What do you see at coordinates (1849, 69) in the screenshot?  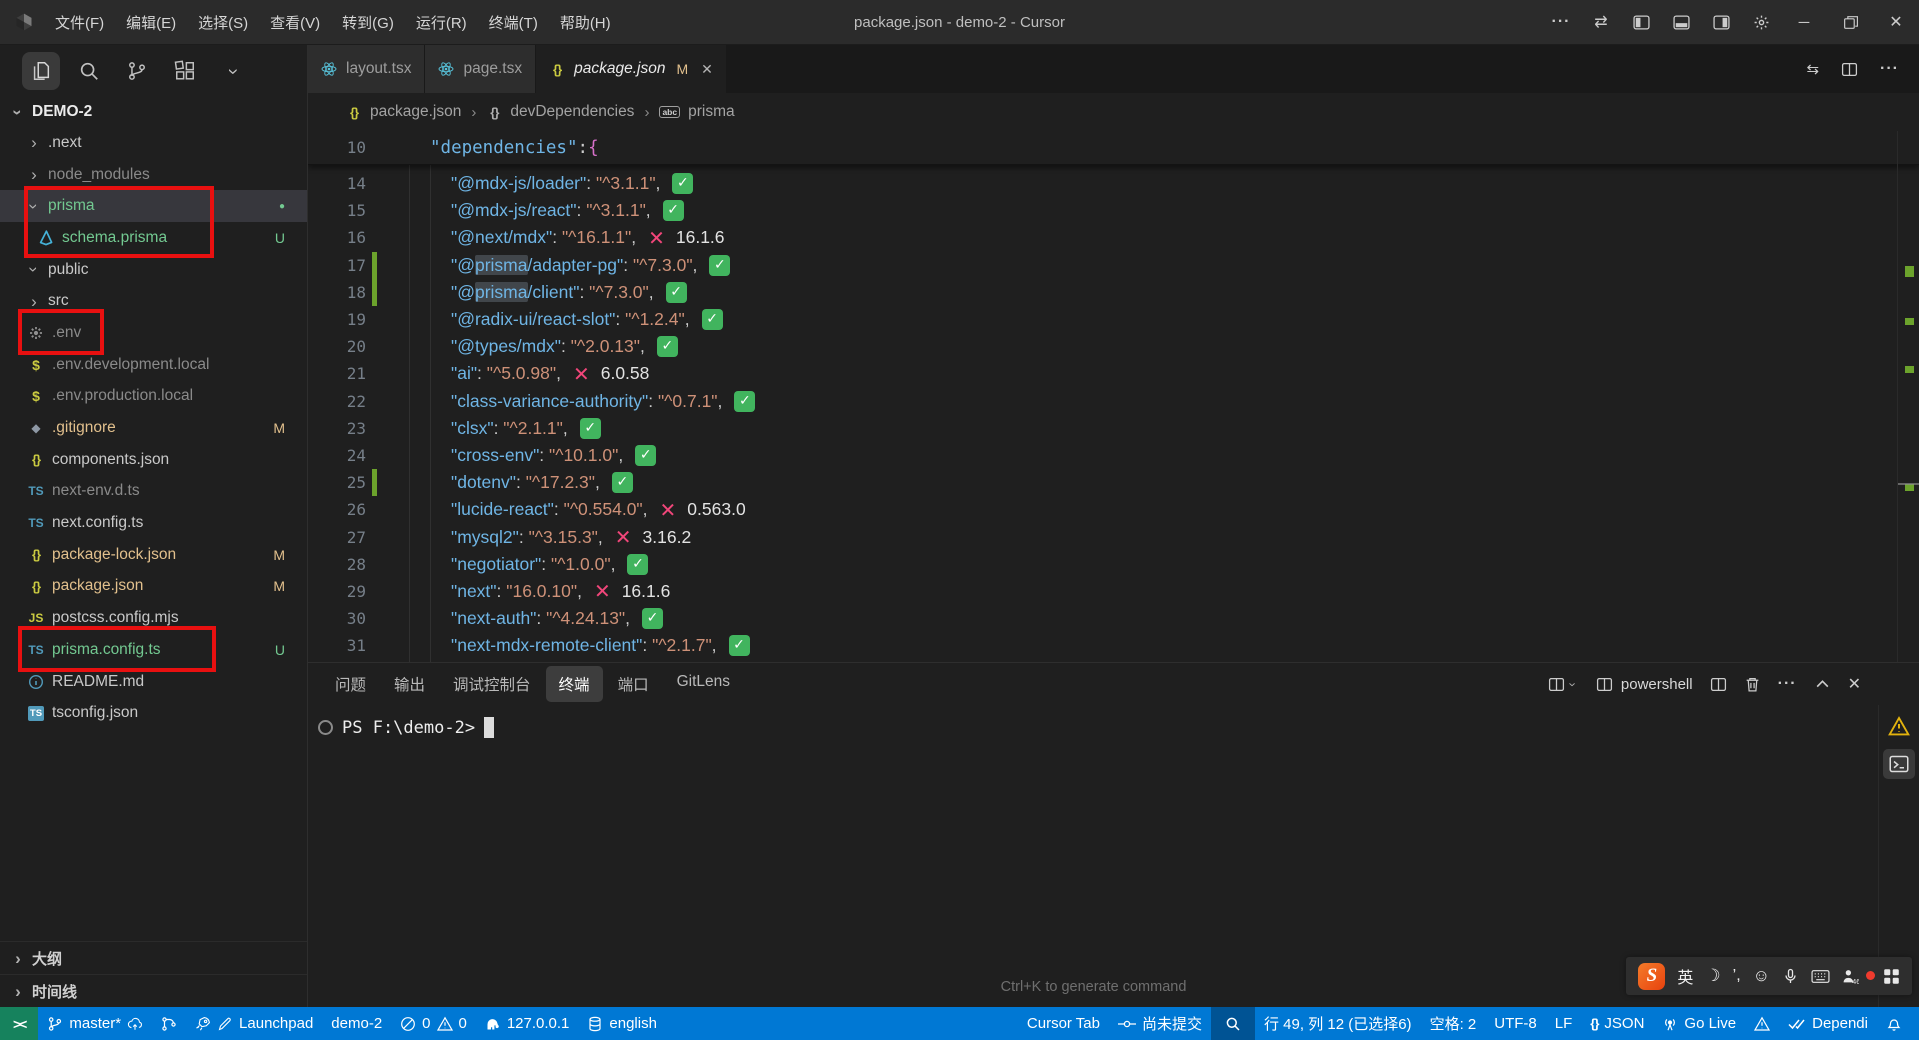 I see `split-editor-icon` at bounding box center [1849, 69].